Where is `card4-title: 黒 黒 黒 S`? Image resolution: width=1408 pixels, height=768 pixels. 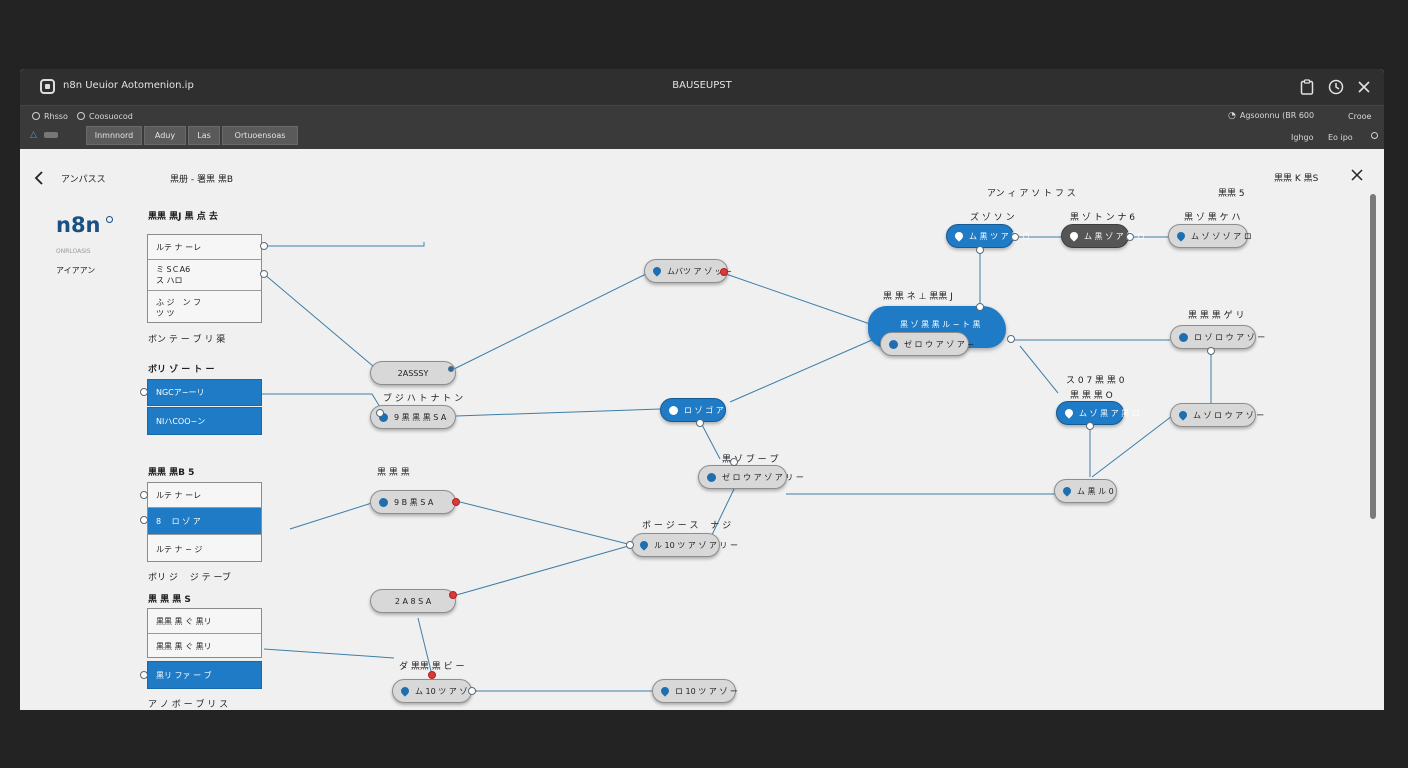 card4-title: 黒 黒 黒 S is located at coordinates (169, 600).